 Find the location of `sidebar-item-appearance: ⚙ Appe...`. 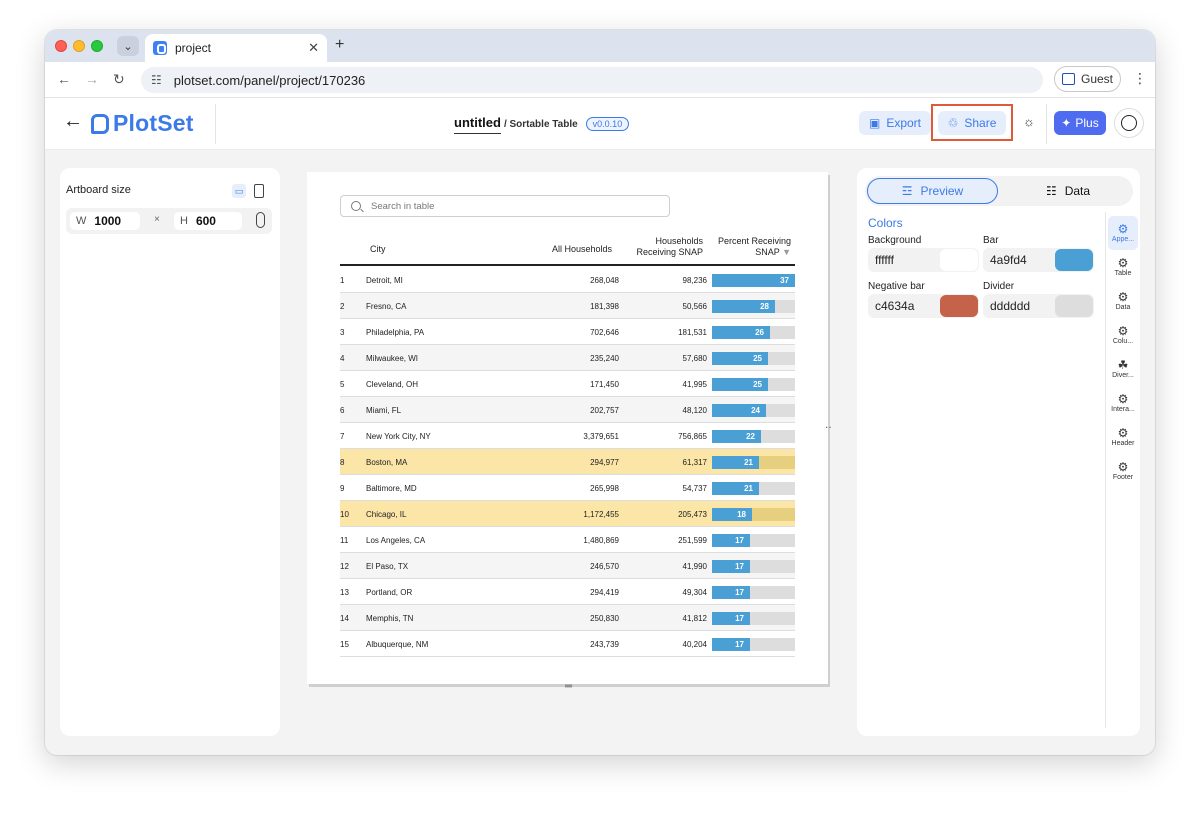

sidebar-item-appearance: ⚙ Appe... is located at coordinates (1123, 233).